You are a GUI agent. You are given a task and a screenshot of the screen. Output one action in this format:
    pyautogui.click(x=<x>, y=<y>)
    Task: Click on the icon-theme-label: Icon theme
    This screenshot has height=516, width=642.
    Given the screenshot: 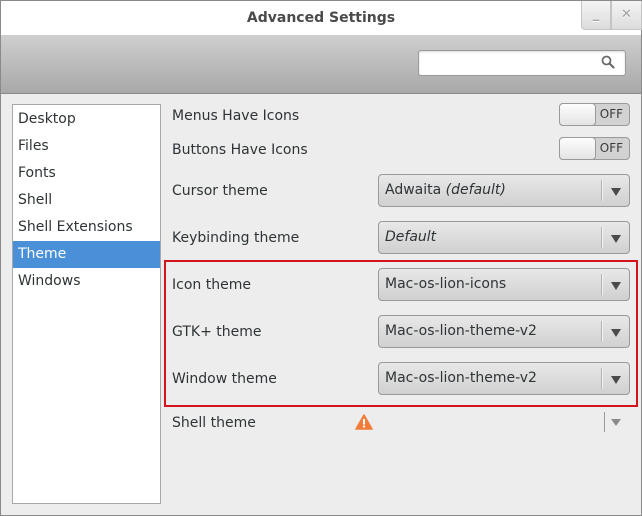 What is the action you would take?
    pyautogui.click(x=211, y=284)
    